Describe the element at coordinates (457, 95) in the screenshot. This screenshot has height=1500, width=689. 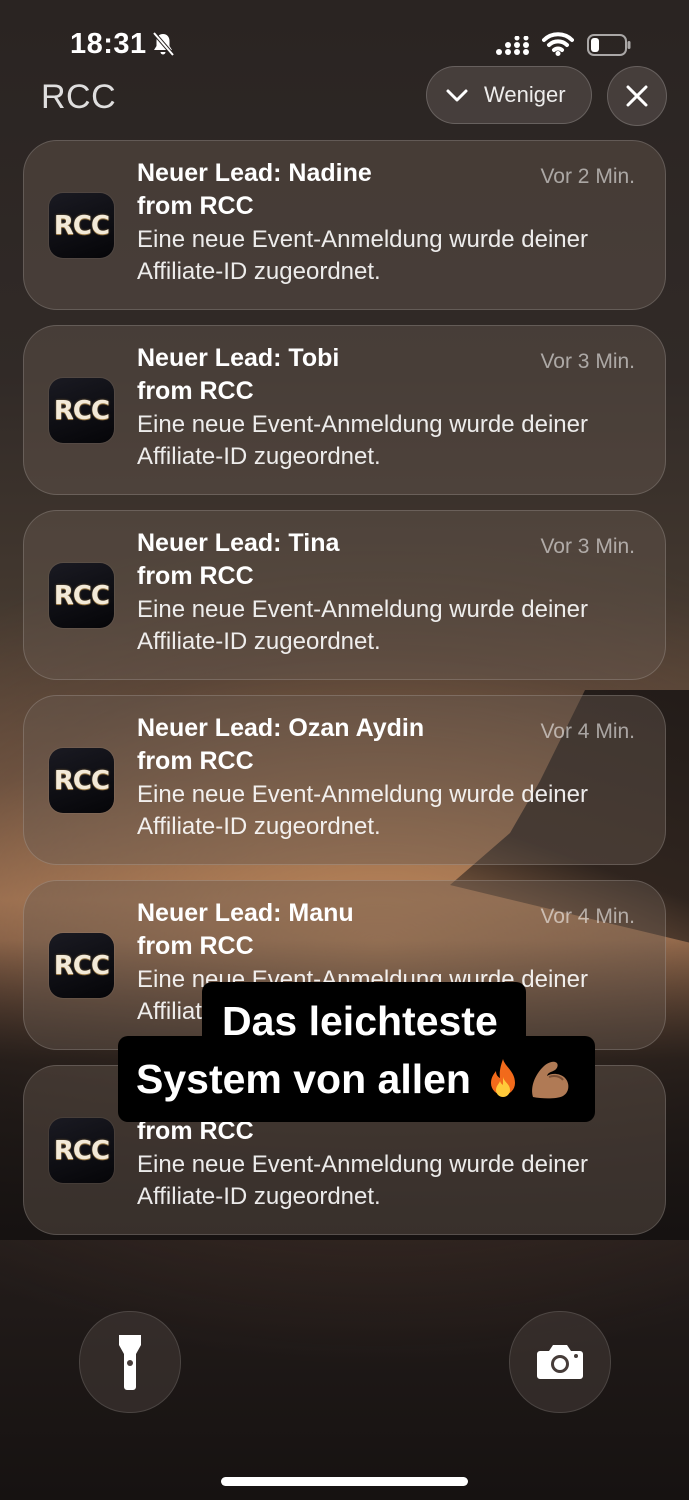
I see `chevron-down-icon` at that location.